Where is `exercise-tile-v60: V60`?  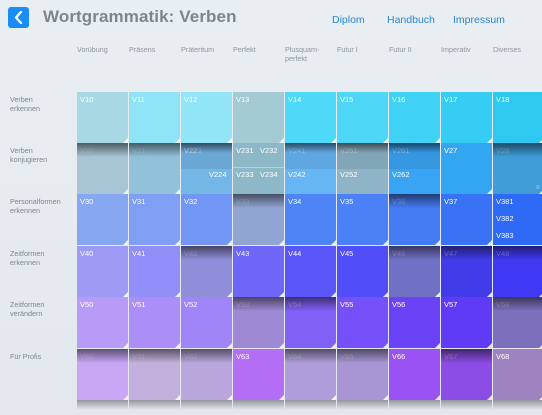
exercise-tile-v60: V60 is located at coordinates (102, 374).